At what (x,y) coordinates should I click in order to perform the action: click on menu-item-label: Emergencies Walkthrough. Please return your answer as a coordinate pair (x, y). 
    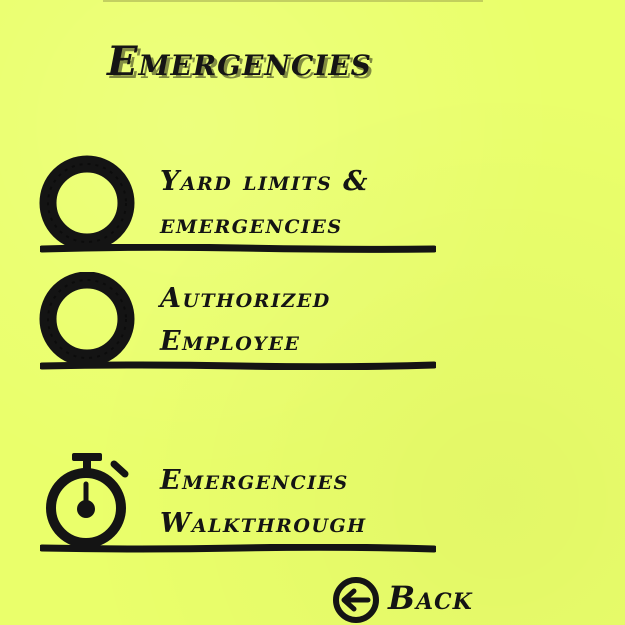
    Looking at the image, I should click on (295, 502).